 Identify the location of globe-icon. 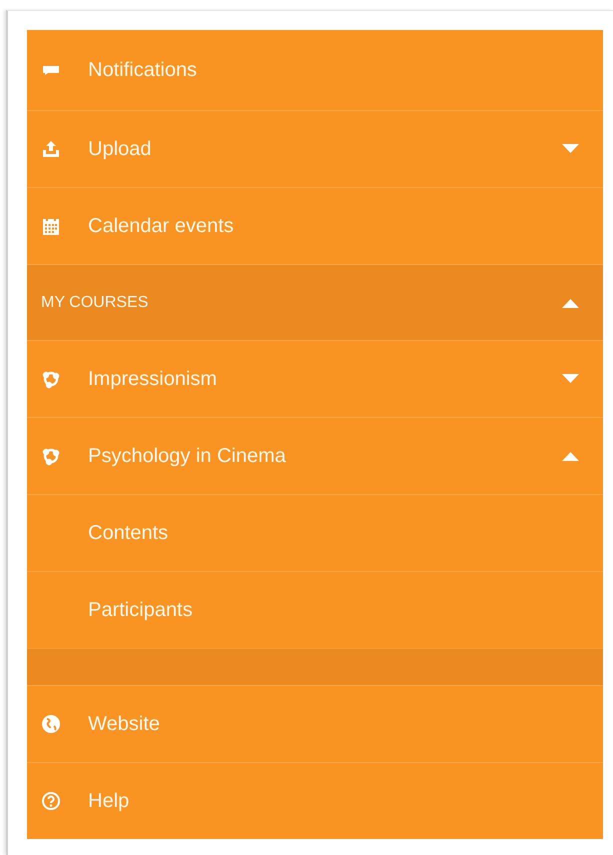
(51, 724).